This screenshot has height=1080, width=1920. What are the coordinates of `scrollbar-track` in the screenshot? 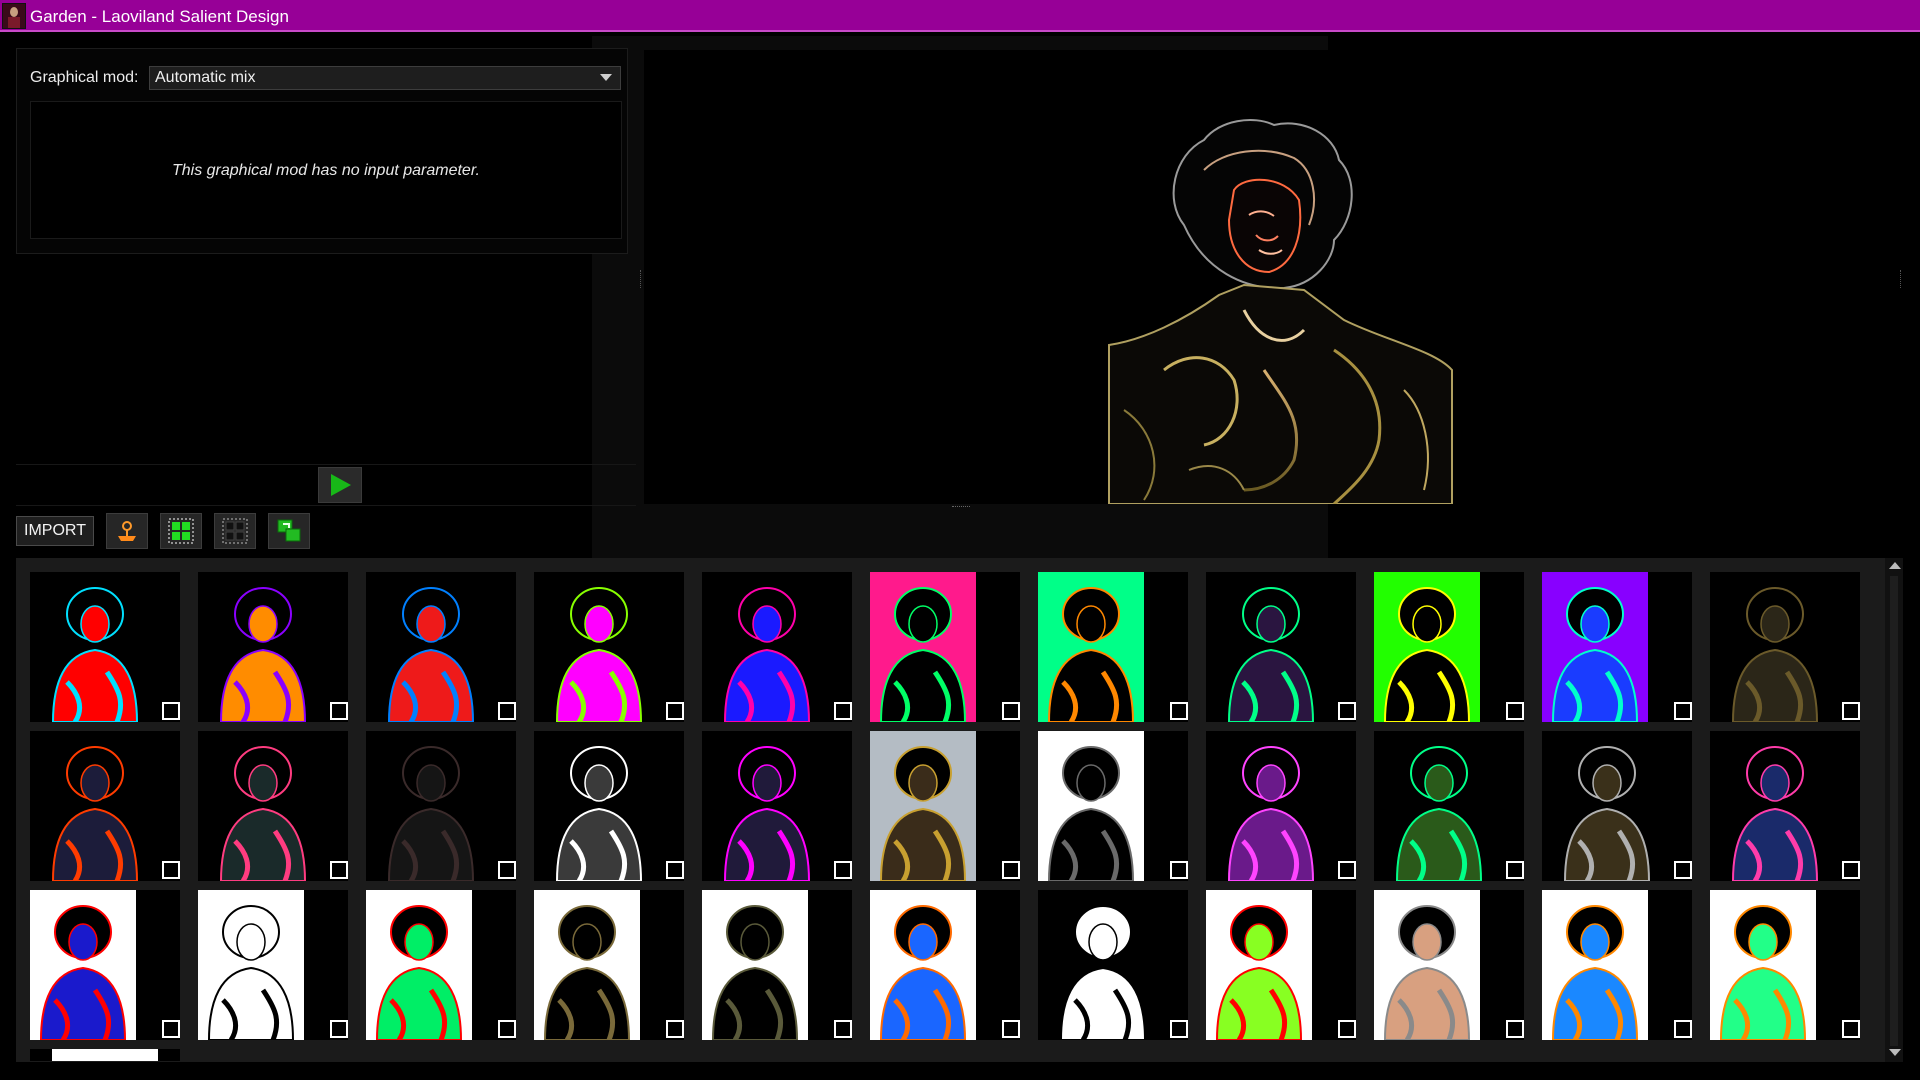 It's located at (1894, 811).